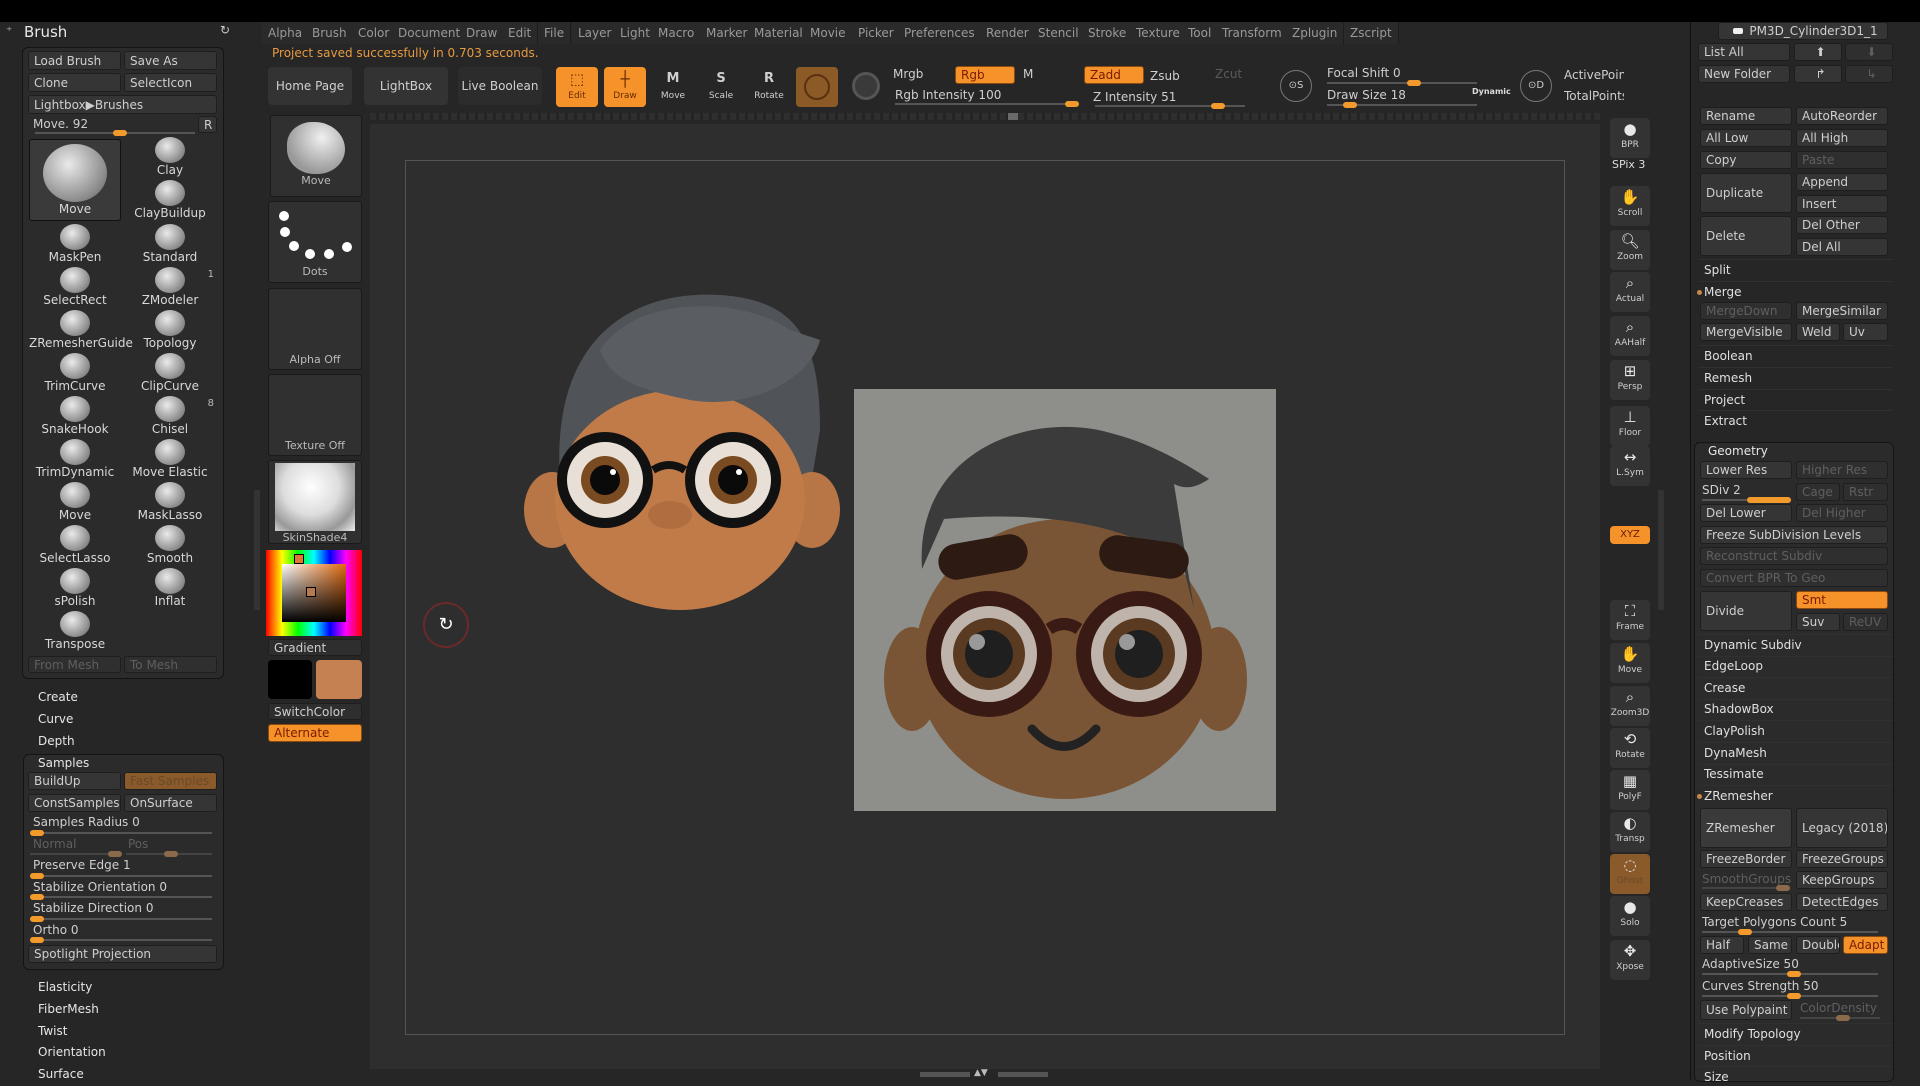  I want to click on geometry-title: Geometry, so click(1738, 451).